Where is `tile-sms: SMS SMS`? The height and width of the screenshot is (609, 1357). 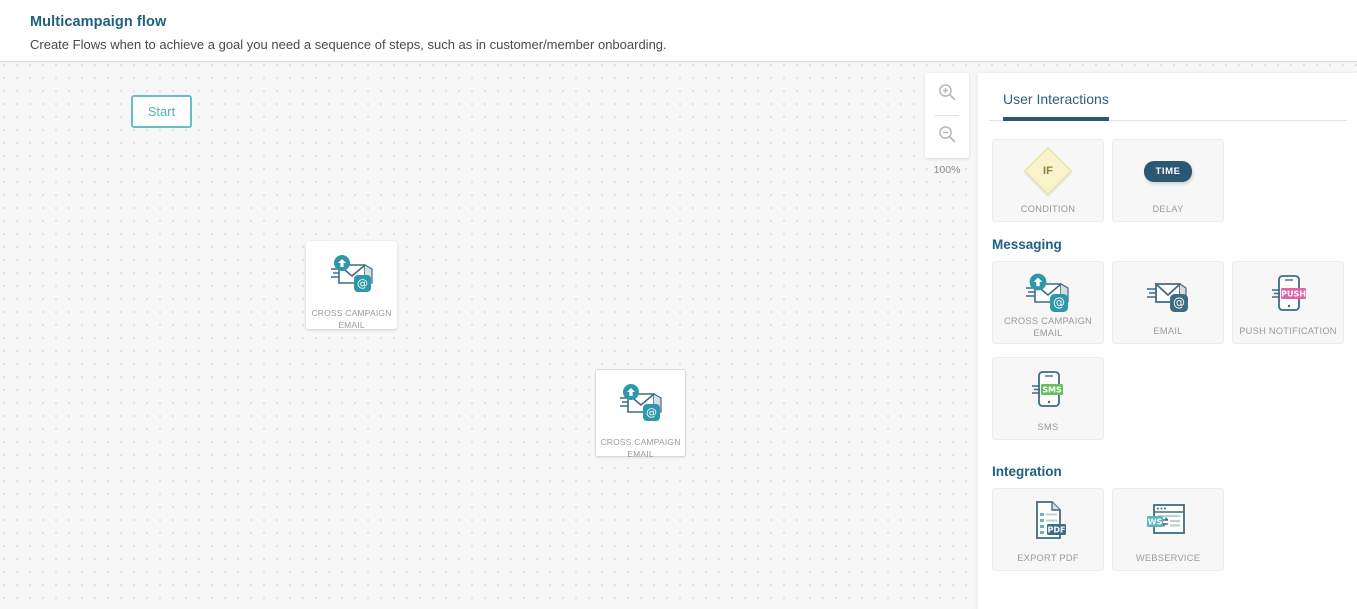 tile-sms: SMS SMS is located at coordinates (1048, 398).